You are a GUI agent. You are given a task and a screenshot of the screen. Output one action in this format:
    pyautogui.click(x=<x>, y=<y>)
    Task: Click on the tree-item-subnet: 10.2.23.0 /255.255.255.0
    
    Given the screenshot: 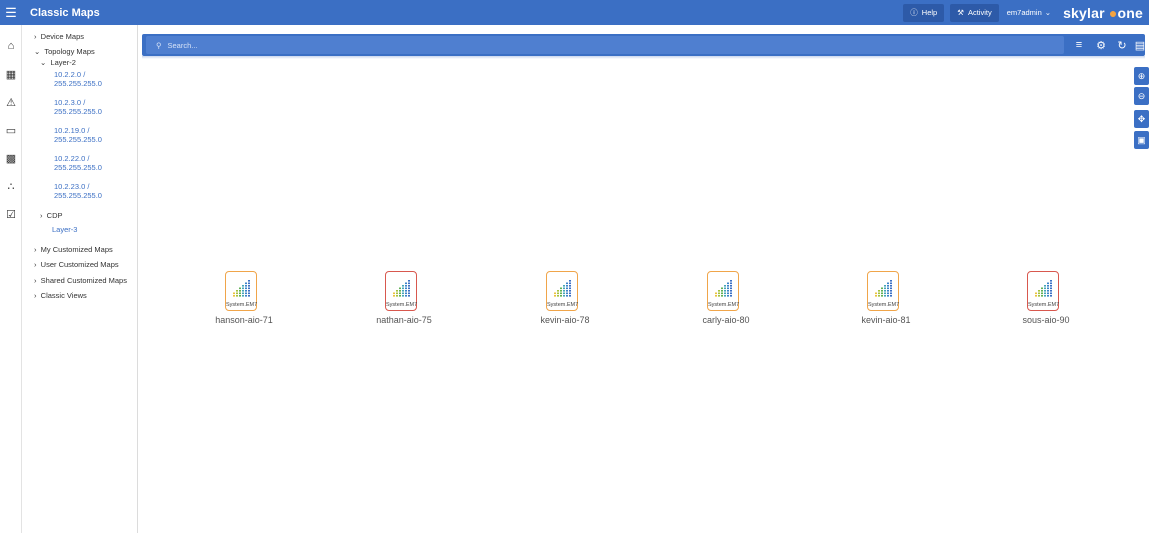 What is the action you would take?
    pyautogui.click(x=78, y=191)
    